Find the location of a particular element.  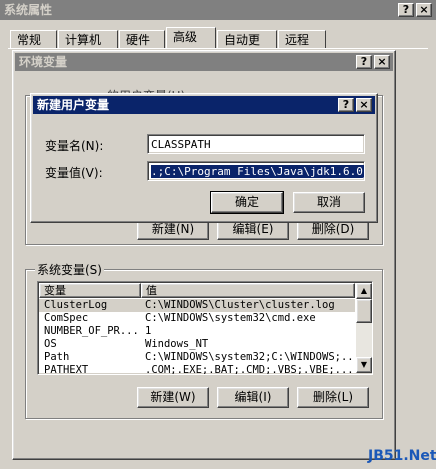

tab-computer-name: 计算机名 is located at coordinates (88, 47).